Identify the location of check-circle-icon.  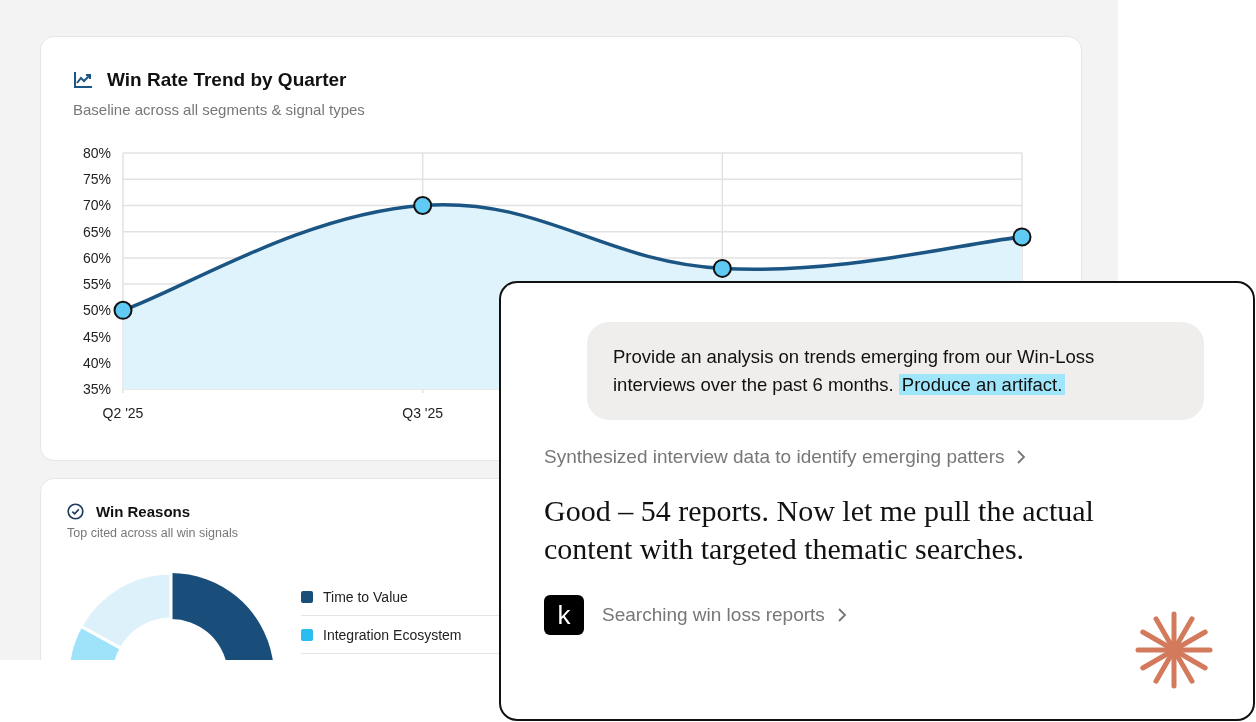
(75, 511).